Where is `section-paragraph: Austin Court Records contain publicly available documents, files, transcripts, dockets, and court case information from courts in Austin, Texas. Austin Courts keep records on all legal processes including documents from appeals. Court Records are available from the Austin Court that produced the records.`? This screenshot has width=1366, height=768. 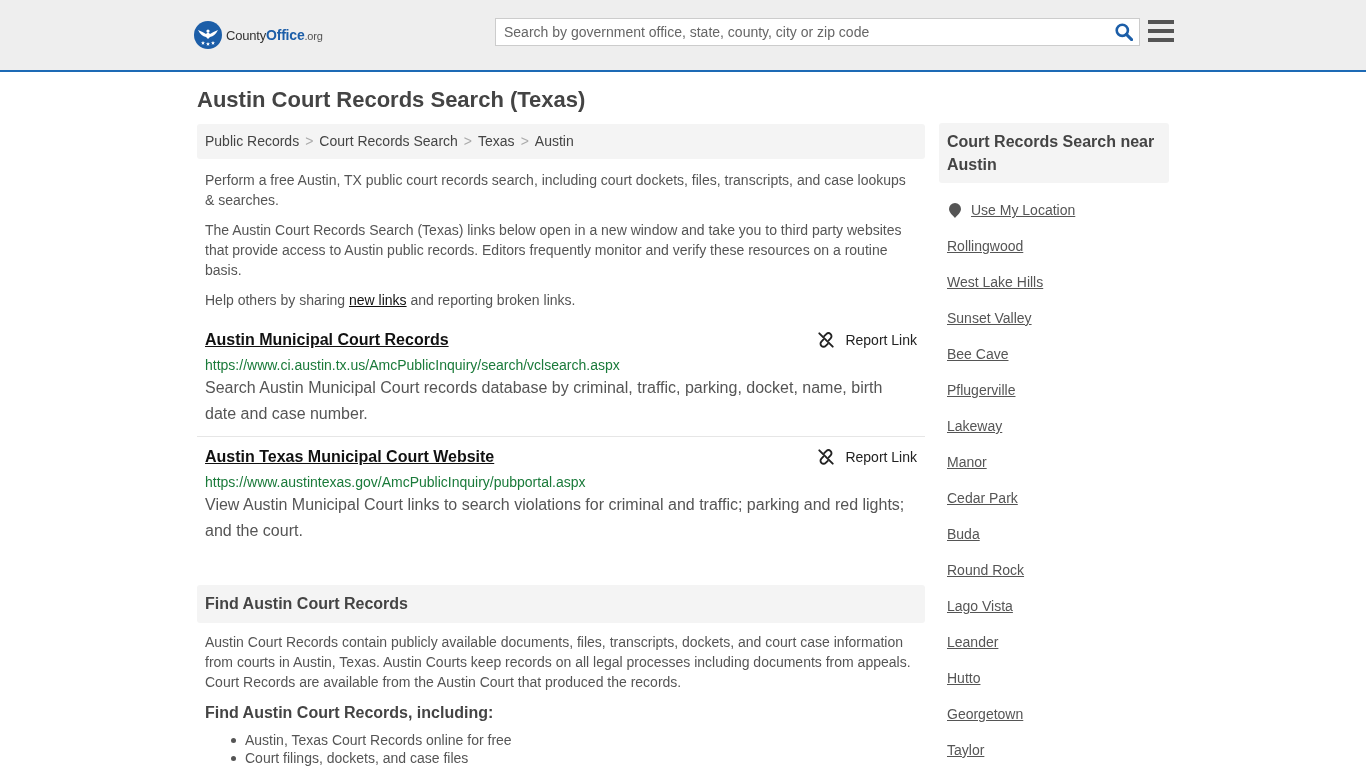 section-paragraph: Austin Court Records contain publicly available documents, files, transcripts, dockets, and court case information from courts in Austin, Texas. Austin Courts keep records on all legal processes including documents from appeals. Court Records are available from the Austin Court that produced the records. is located at coordinates (558, 662).